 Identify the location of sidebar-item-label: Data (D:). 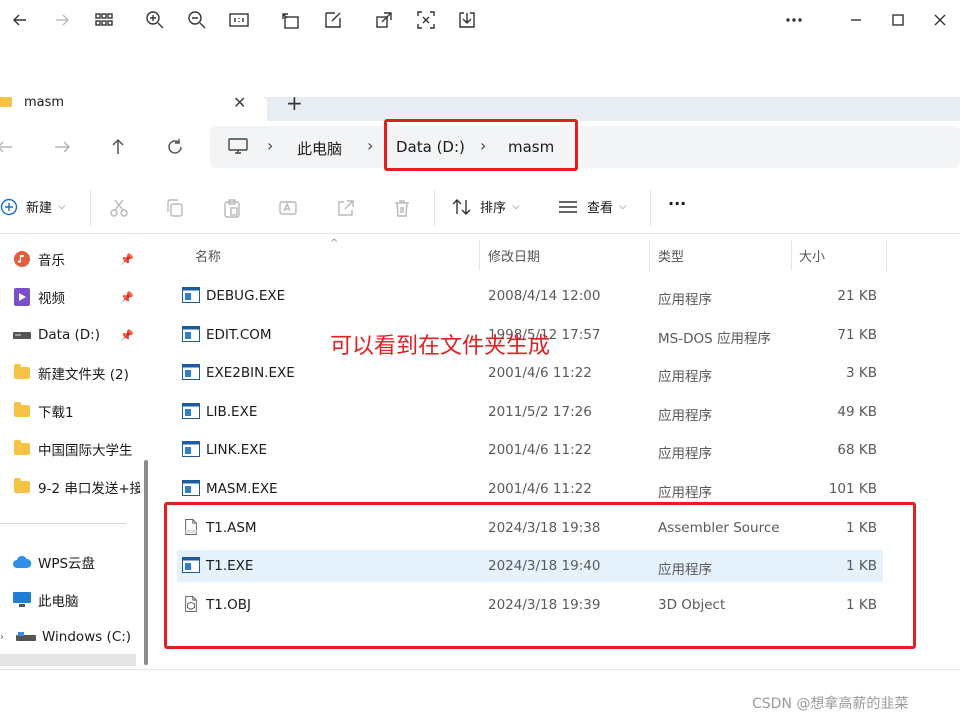
(69, 335).